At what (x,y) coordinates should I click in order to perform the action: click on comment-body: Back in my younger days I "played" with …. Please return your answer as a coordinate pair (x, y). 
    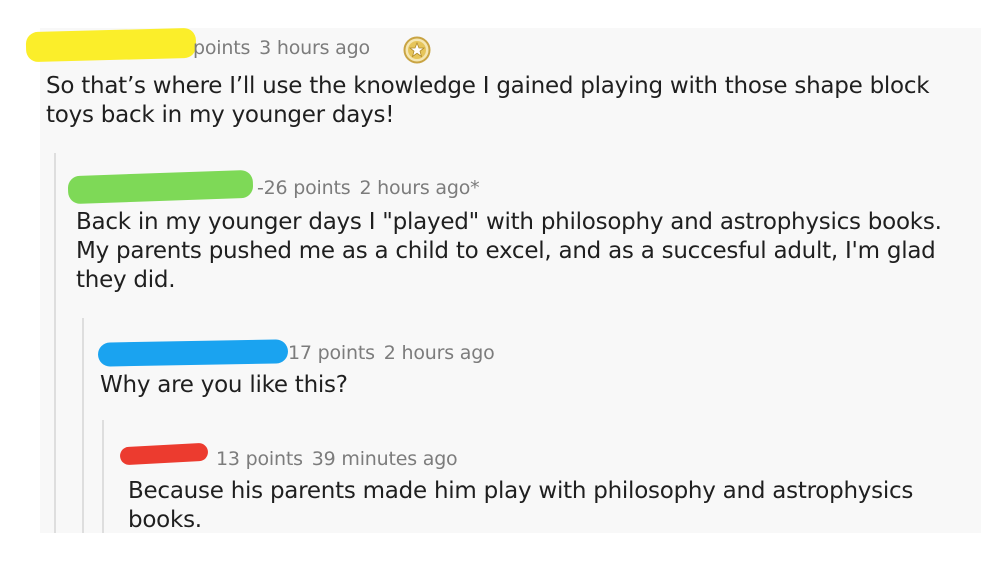
    Looking at the image, I should click on (509, 251).